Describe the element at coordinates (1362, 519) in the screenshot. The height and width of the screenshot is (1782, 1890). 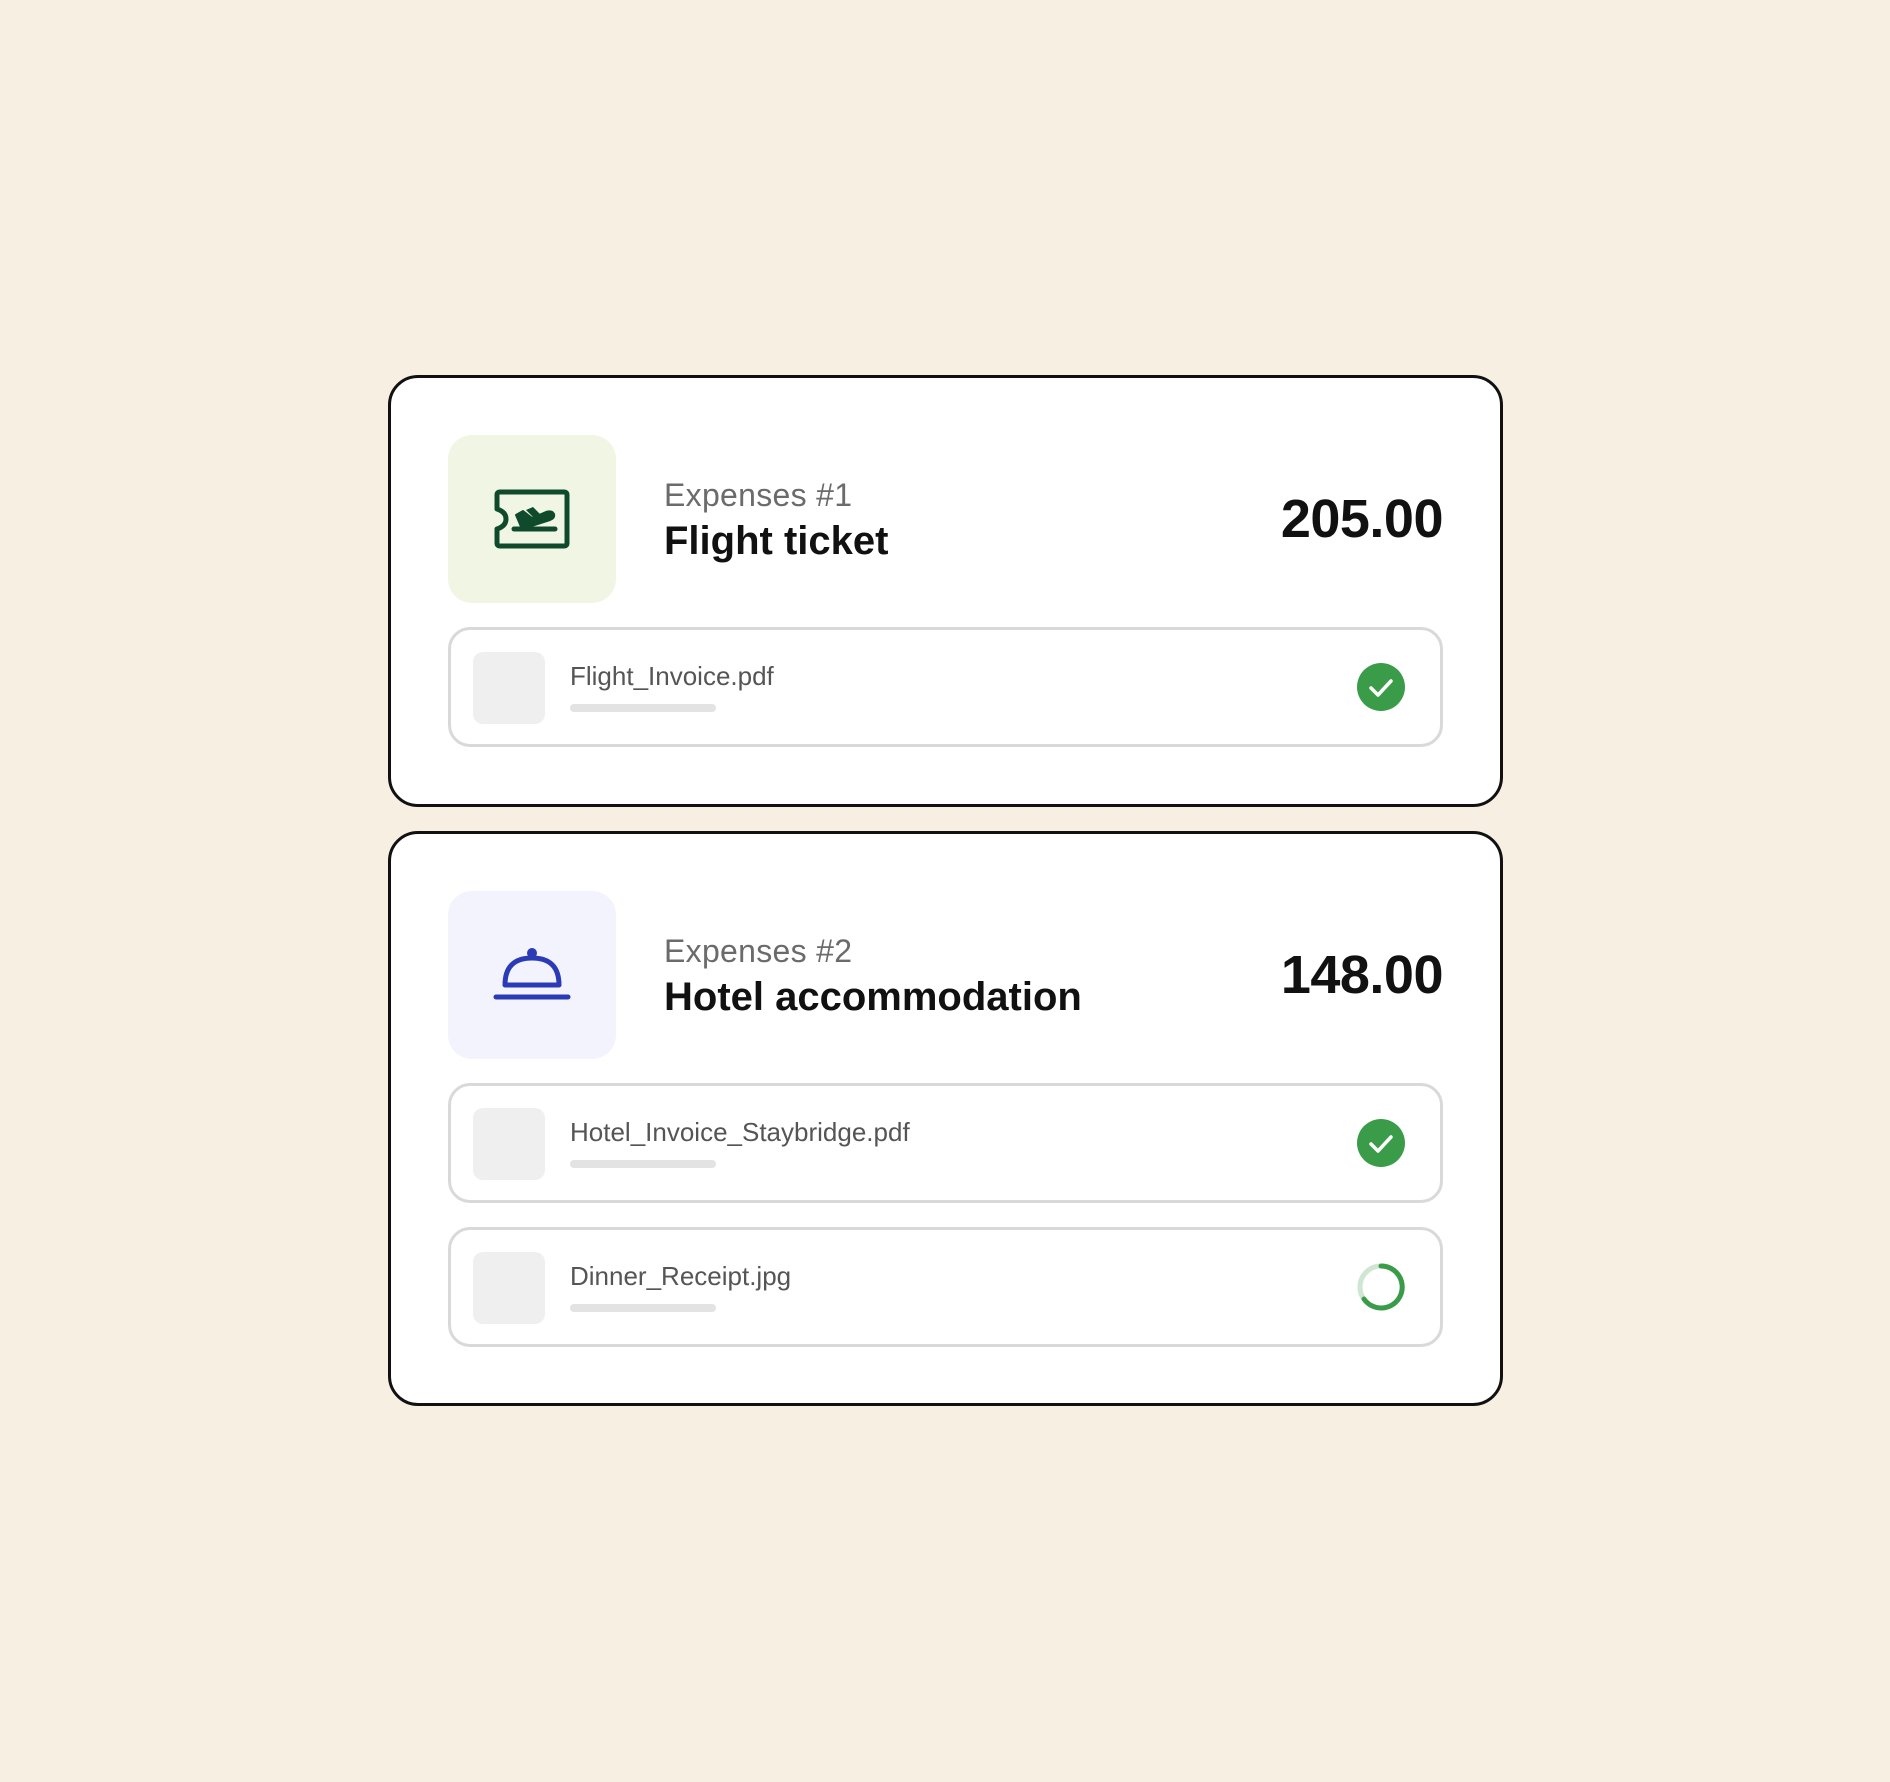
I see `expense-amount: 205.00` at that location.